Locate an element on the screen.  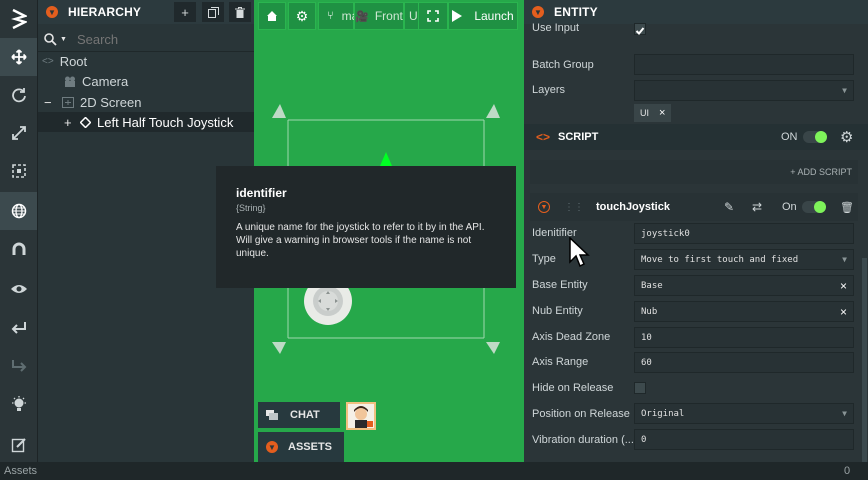
script-header: <> SCRIPT ON ⚙ is located at coordinates (696, 137).